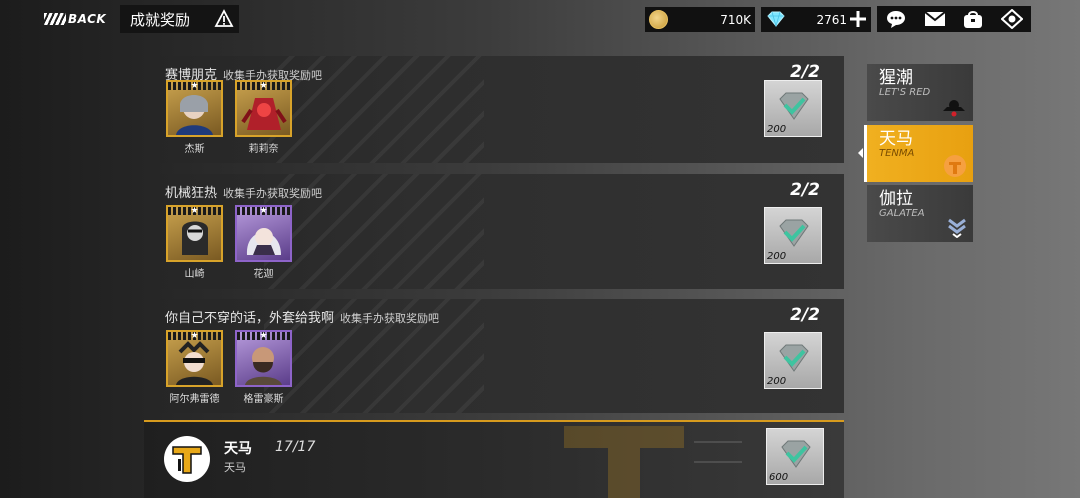 This screenshot has height=498, width=1080. Describe the element at coordinates (494, 459) in the screenshot. I see `series-completion-card: 天马 17/17 天马 600` at that location.